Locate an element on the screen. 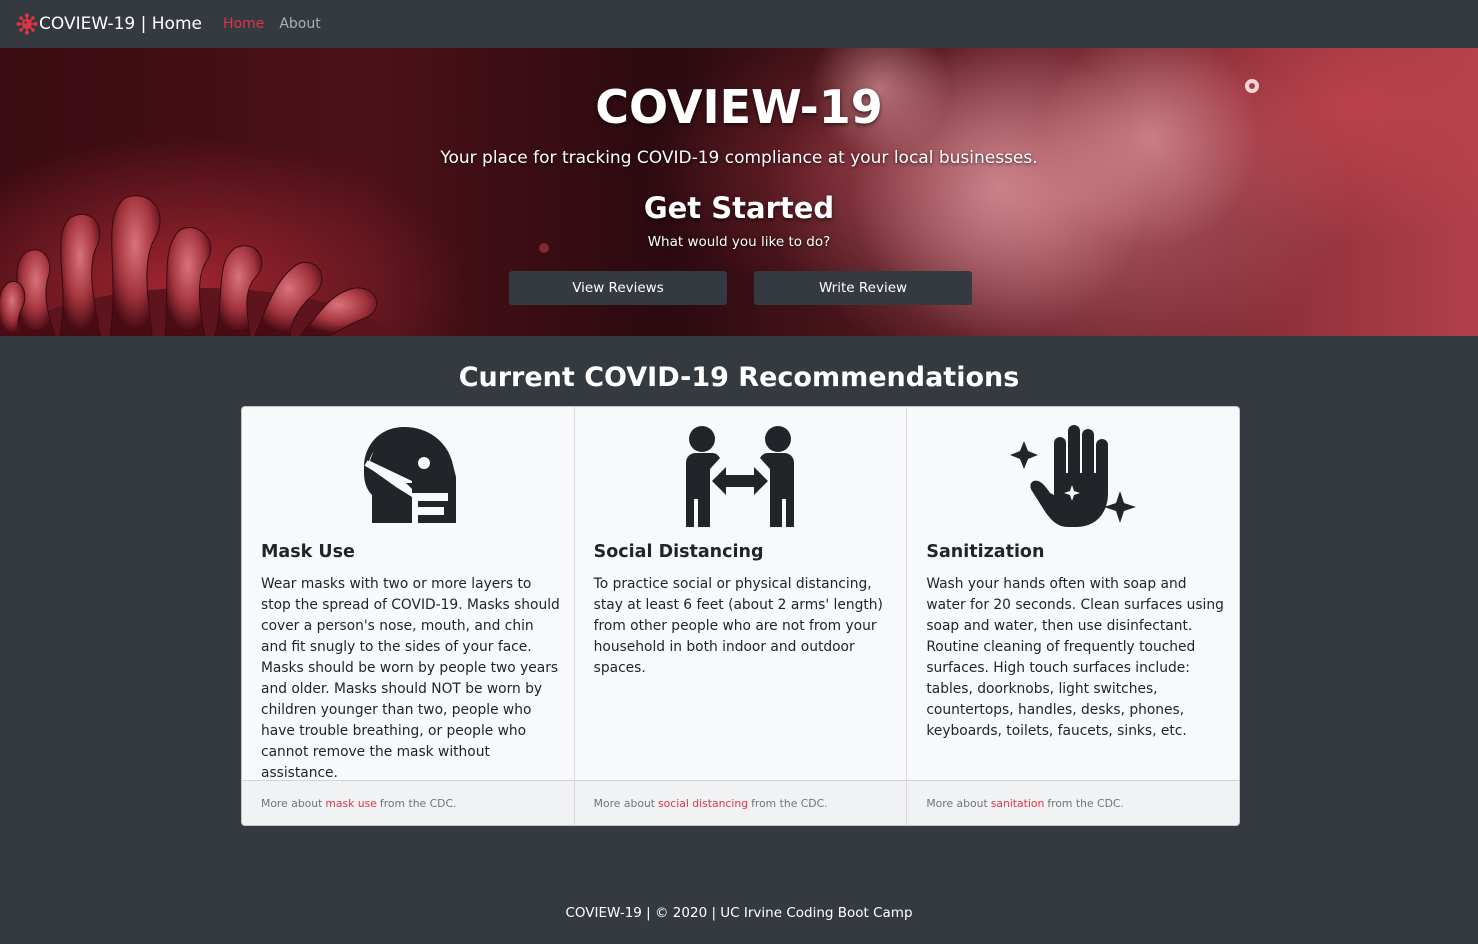 The image size is (1478, 944). mask-use-link: mask use is located at coordinates (351, 803).